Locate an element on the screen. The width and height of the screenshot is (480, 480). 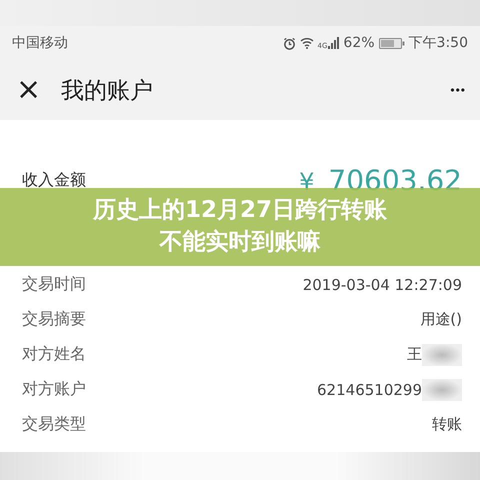
detail-value: 62146510299 is located at coordinates (369, 389).